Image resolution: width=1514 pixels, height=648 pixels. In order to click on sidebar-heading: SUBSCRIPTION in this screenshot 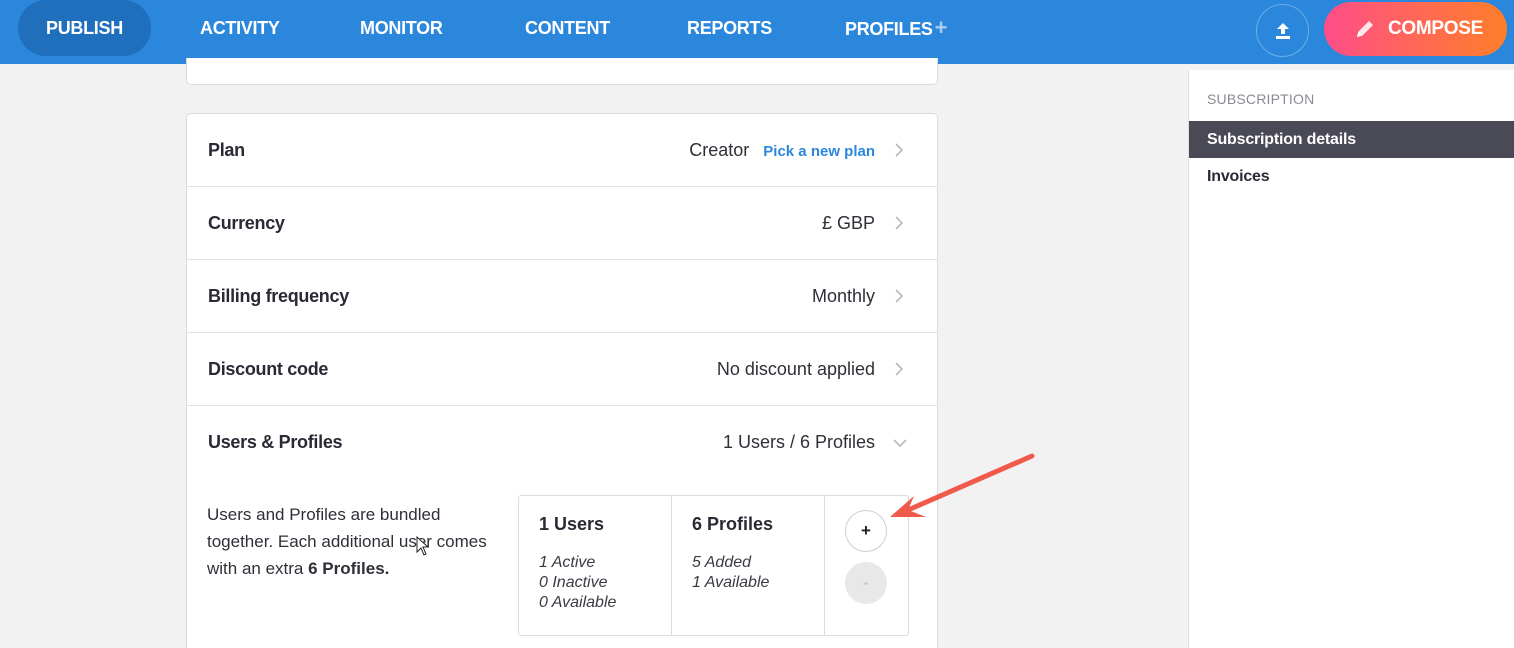, I will do `click(1261, 99)`.